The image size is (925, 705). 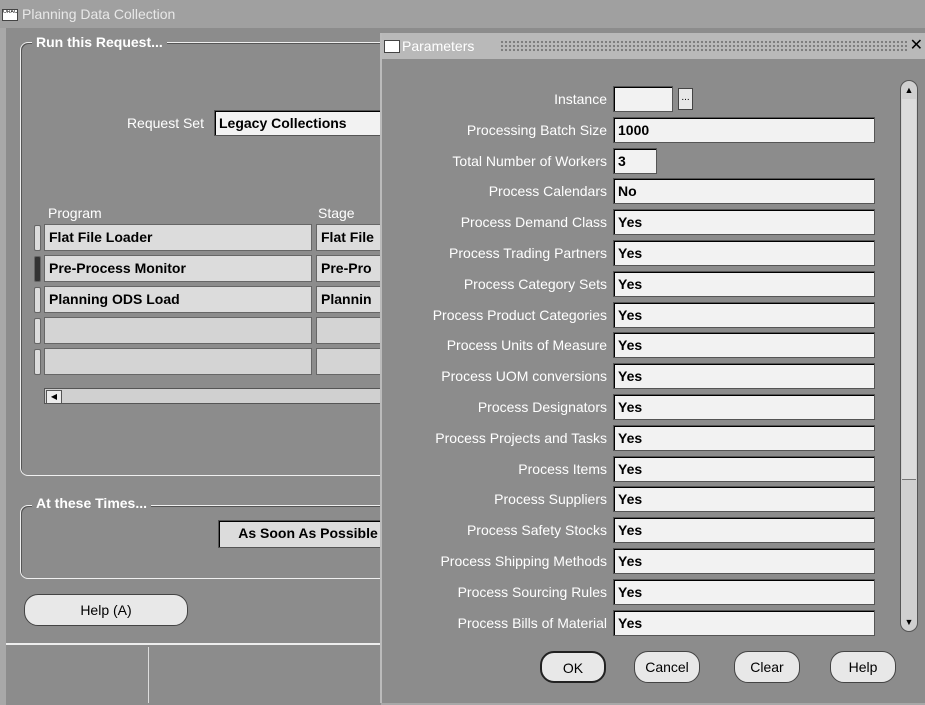 I want to click on scroll-thumb, so click(x=909, y=289).